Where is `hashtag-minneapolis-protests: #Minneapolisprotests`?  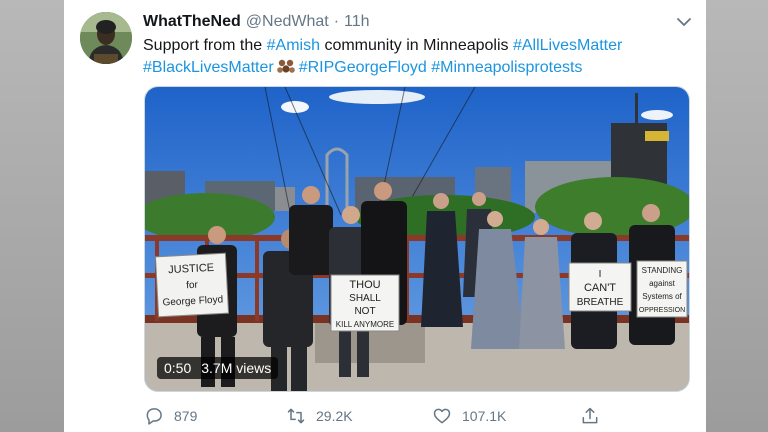
hashtag-minneapolis-protests: #Minneapolisprotests is located at coordinates (506, 67).